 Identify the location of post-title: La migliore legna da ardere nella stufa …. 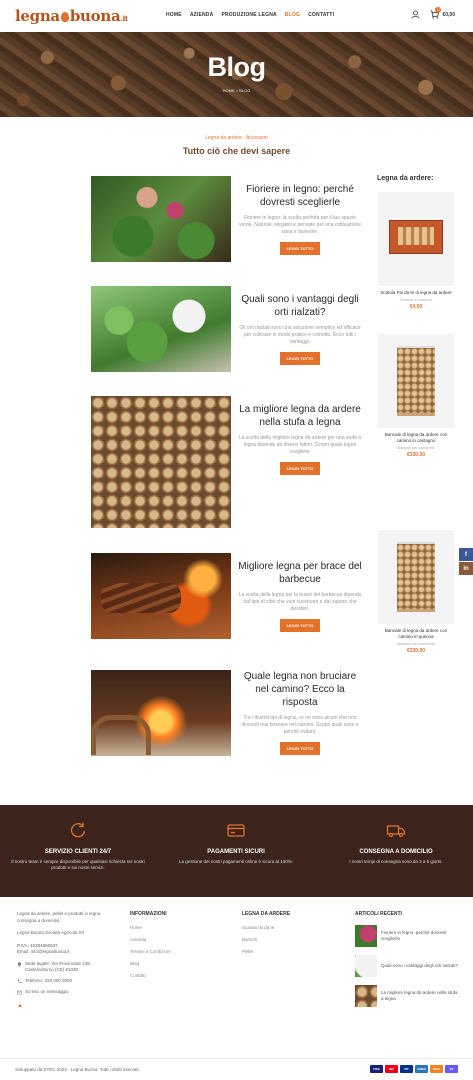
(300, 416).